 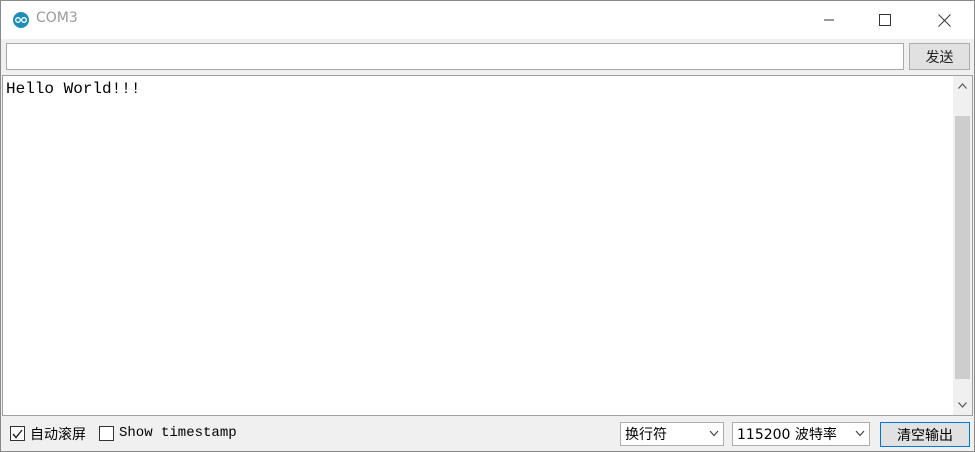 What do you see at coordinates (455, 56) in the screenshot?
I see `send-input` at bounding box center [455, 56].